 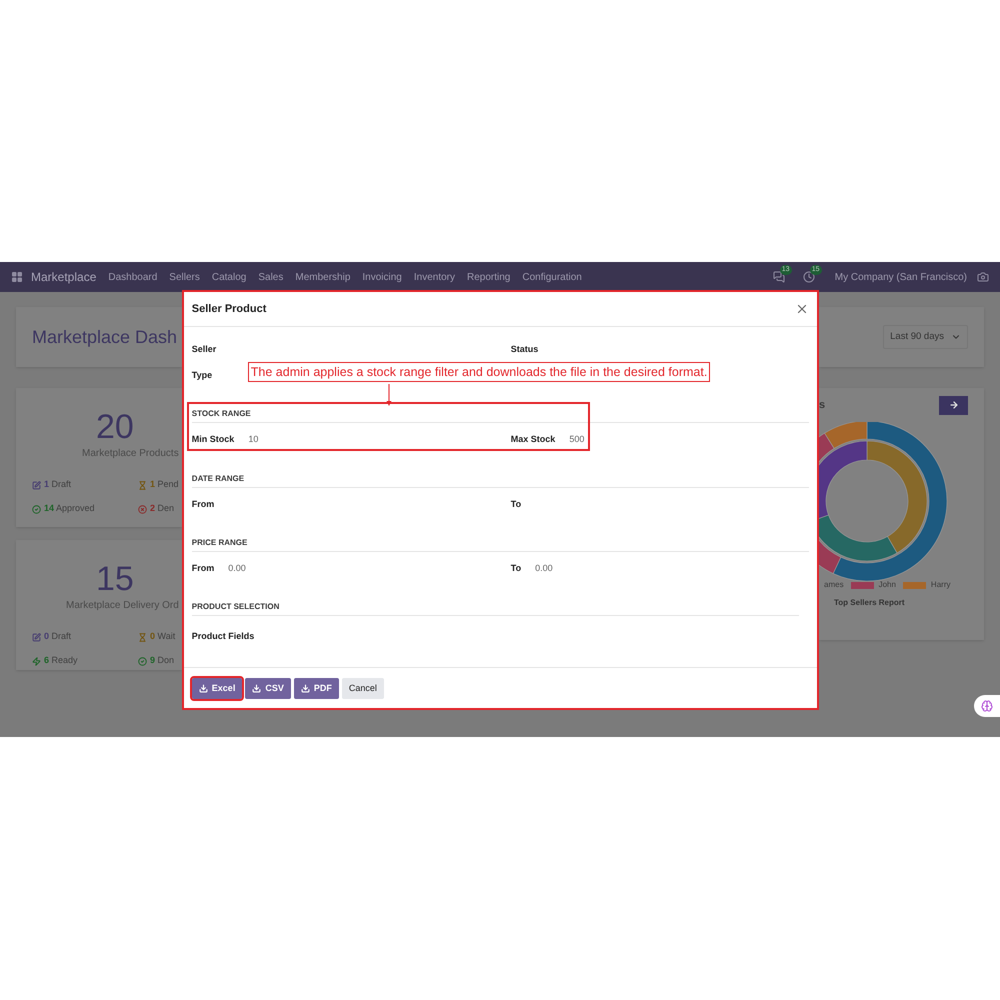 I want to click on lightning-icon, so click(x=36, y=661).